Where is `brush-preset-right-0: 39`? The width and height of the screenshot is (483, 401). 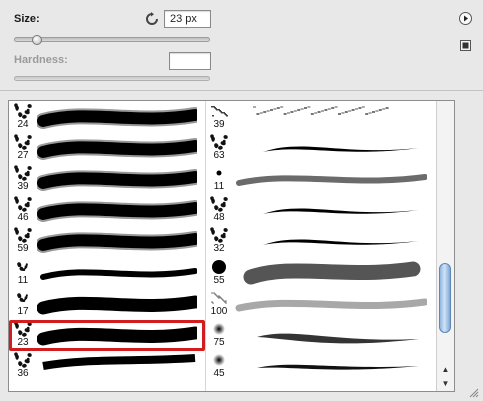 brush-preset-right-0: 39 is located at coordinates (320, 117).